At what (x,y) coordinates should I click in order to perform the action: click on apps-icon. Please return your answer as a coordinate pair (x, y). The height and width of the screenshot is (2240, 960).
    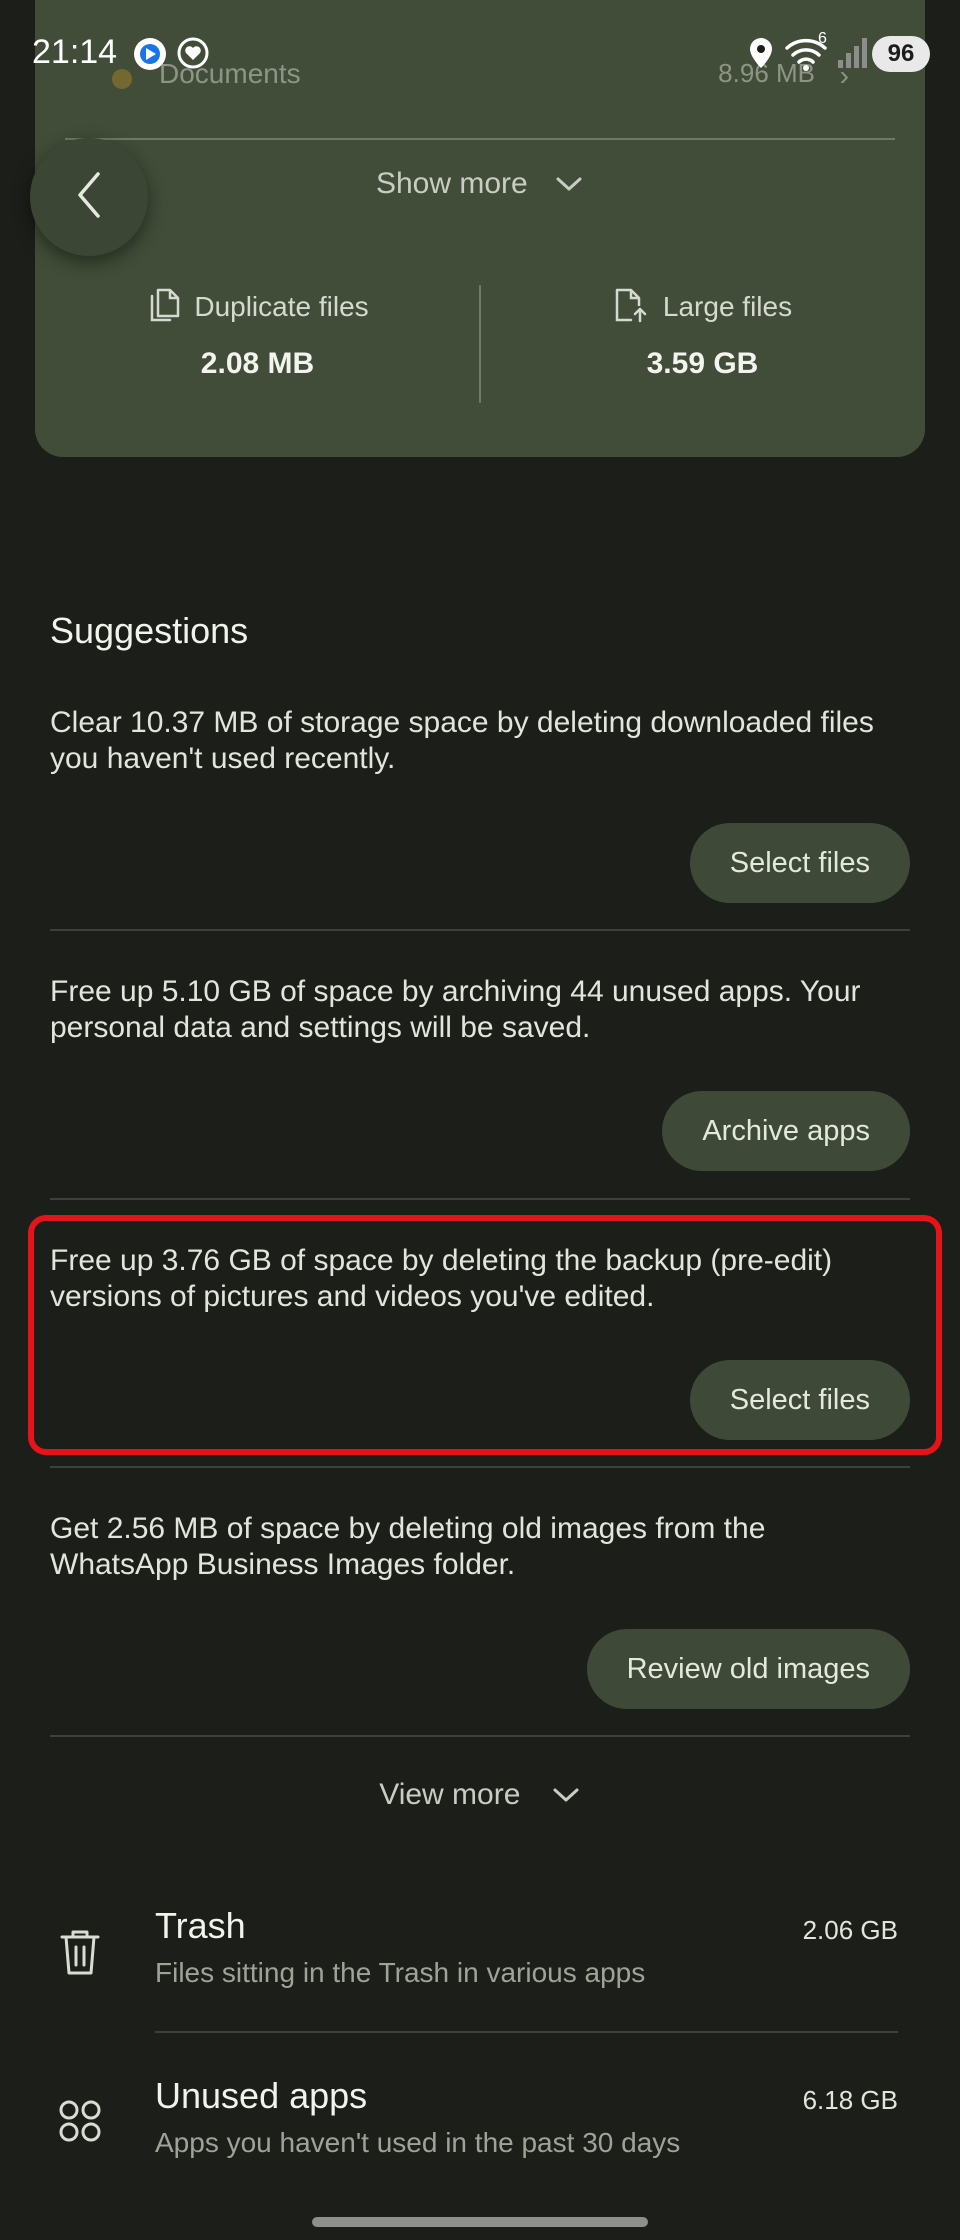
    Looking at the image, I should click on (80, 2121).